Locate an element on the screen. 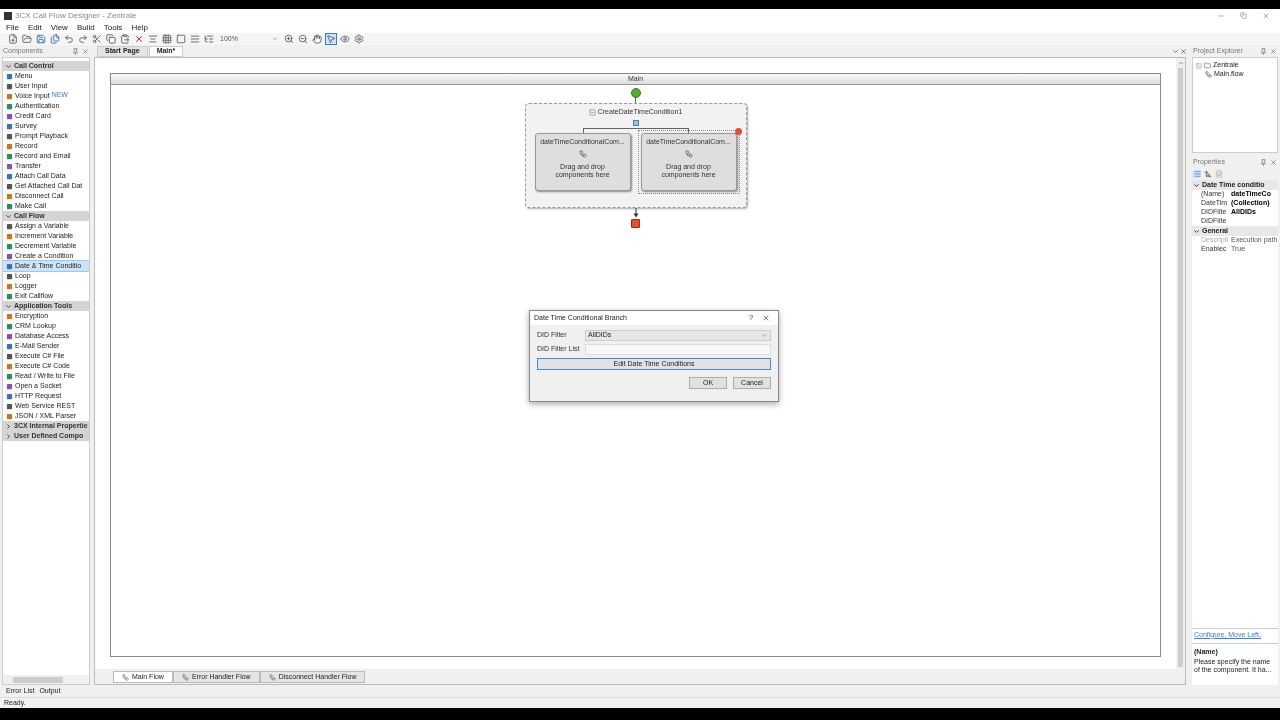  menu-bar-entry: Help is located at coordinates (139, 27).